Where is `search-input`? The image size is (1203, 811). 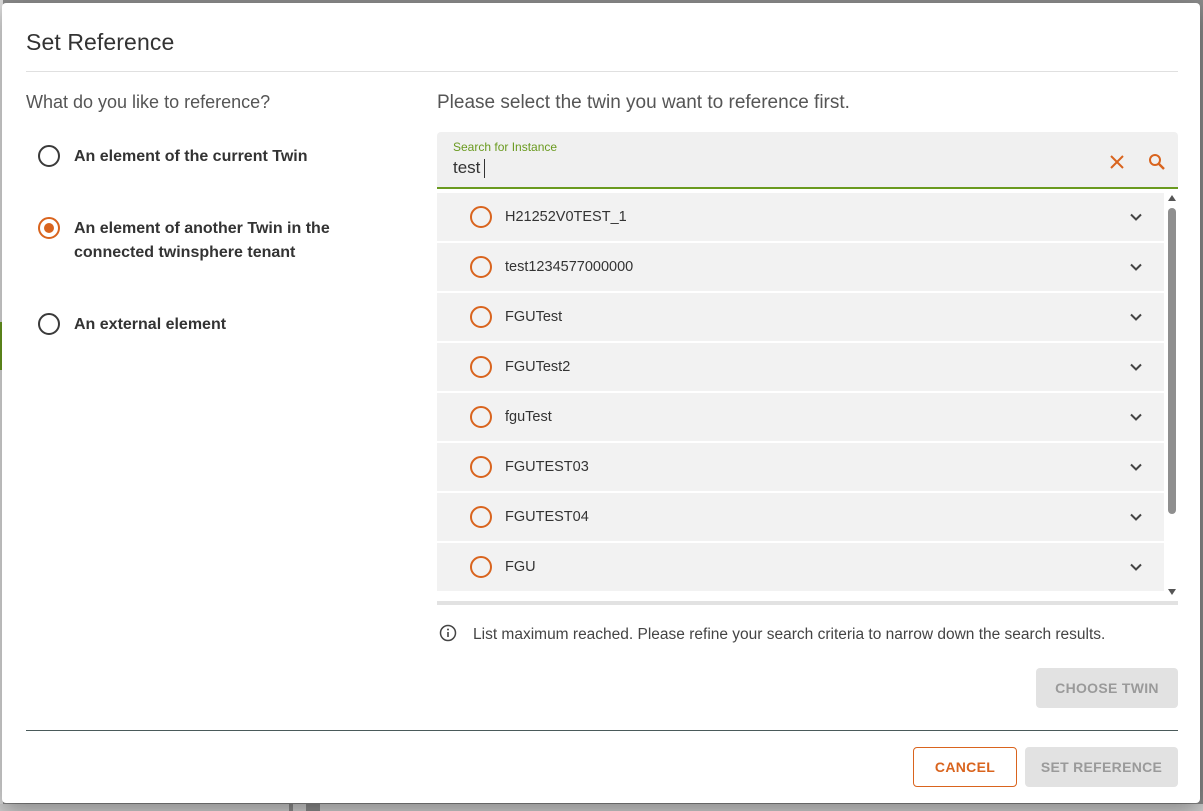
search-input is located at coordinates (763, 168).